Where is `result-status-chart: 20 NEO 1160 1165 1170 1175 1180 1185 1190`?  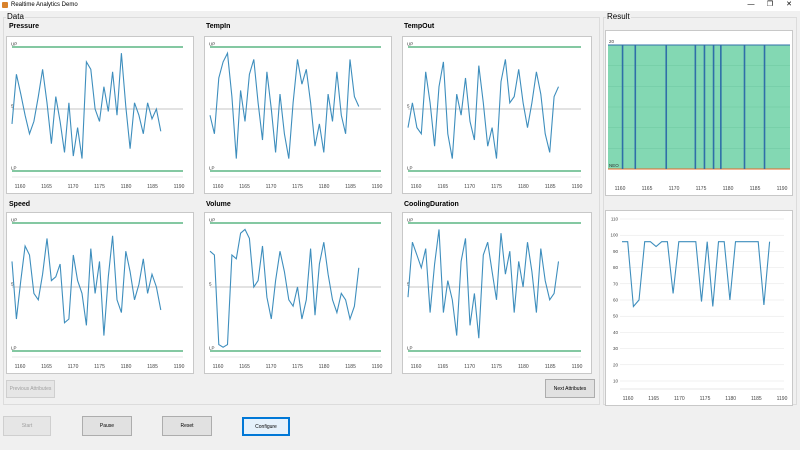
result-status-chart: 20 NEO 1160 1165 1170 1175 1180 1185 1190 is located at coordinates (699, 113).